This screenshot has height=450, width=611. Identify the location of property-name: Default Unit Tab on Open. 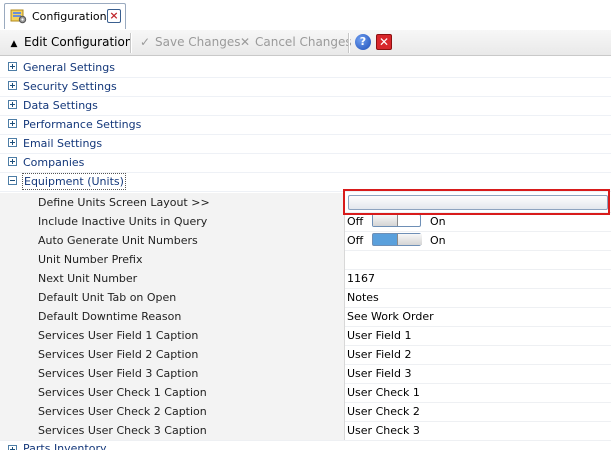
(107, 297).